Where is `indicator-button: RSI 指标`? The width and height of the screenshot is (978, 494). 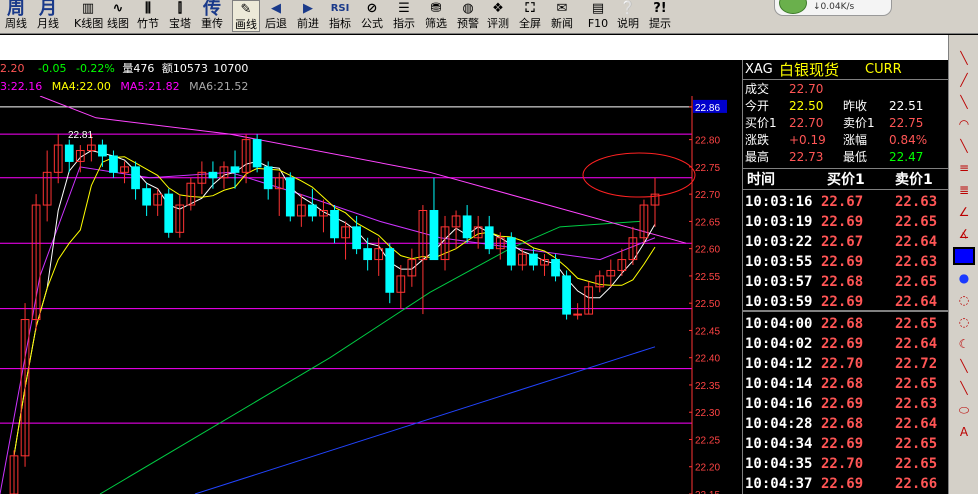
indicator-button: RSI 指标 is located at coordinates (340, 16).